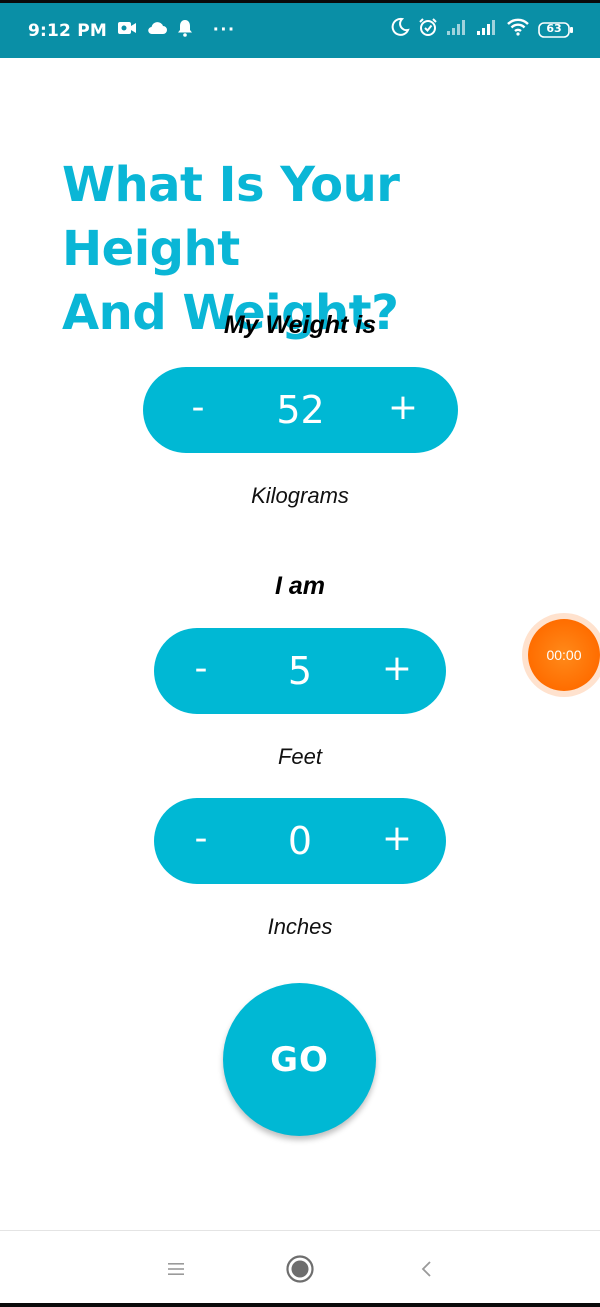  I want to click on feet-decrease-button: -, so click(201, 668).